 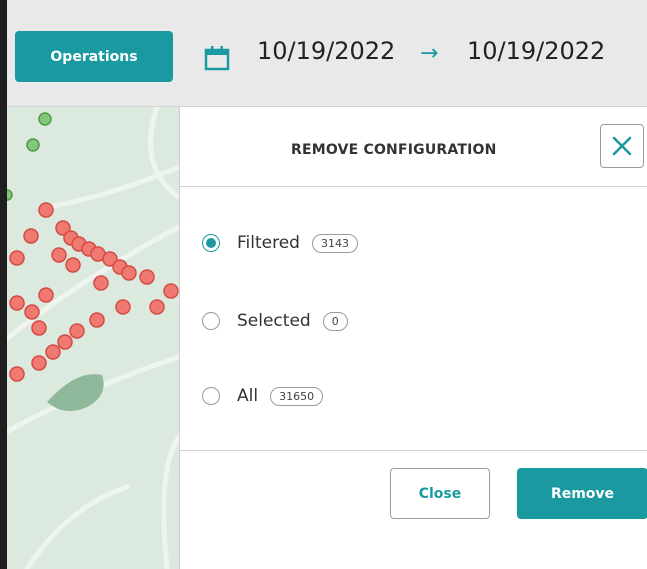 I want to click on calendar-icon, so click(x=217, y=58).